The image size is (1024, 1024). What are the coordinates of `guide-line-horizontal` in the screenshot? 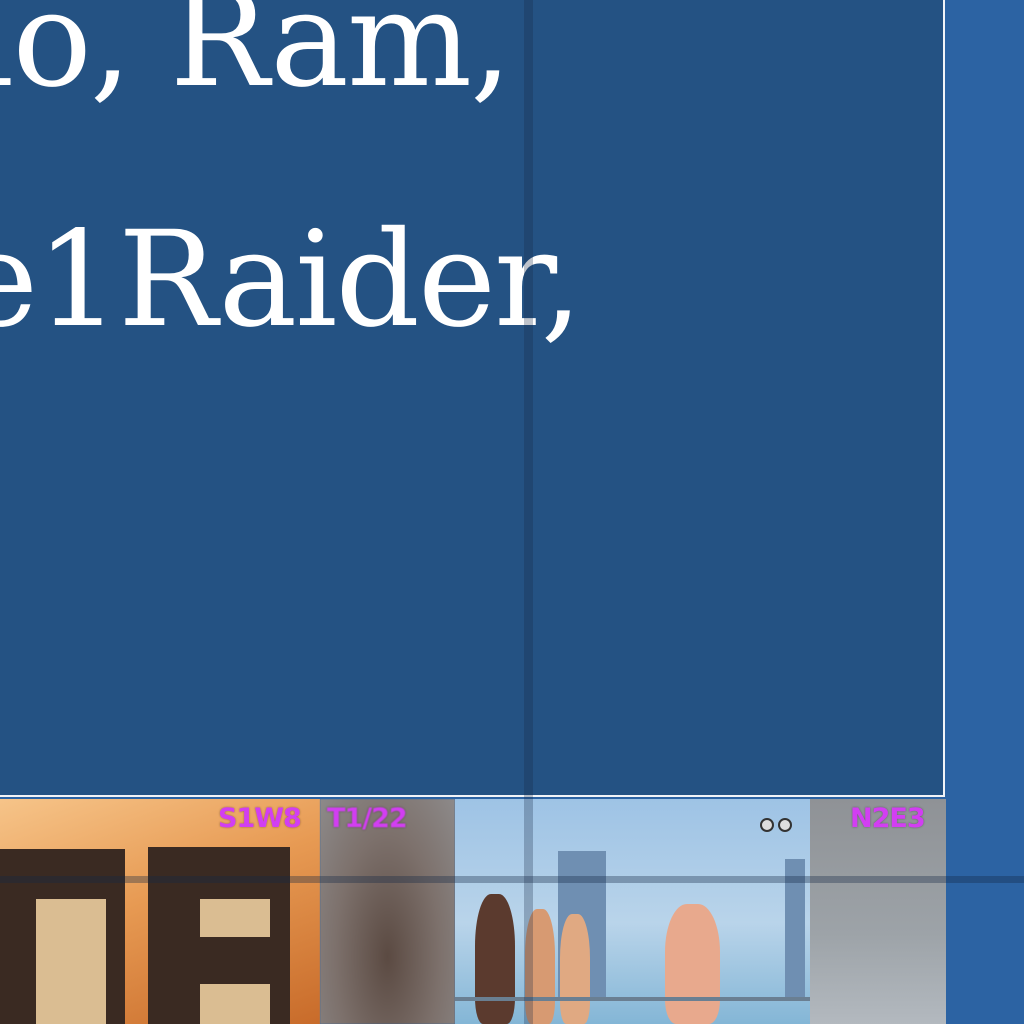 It's located at (512, 879).